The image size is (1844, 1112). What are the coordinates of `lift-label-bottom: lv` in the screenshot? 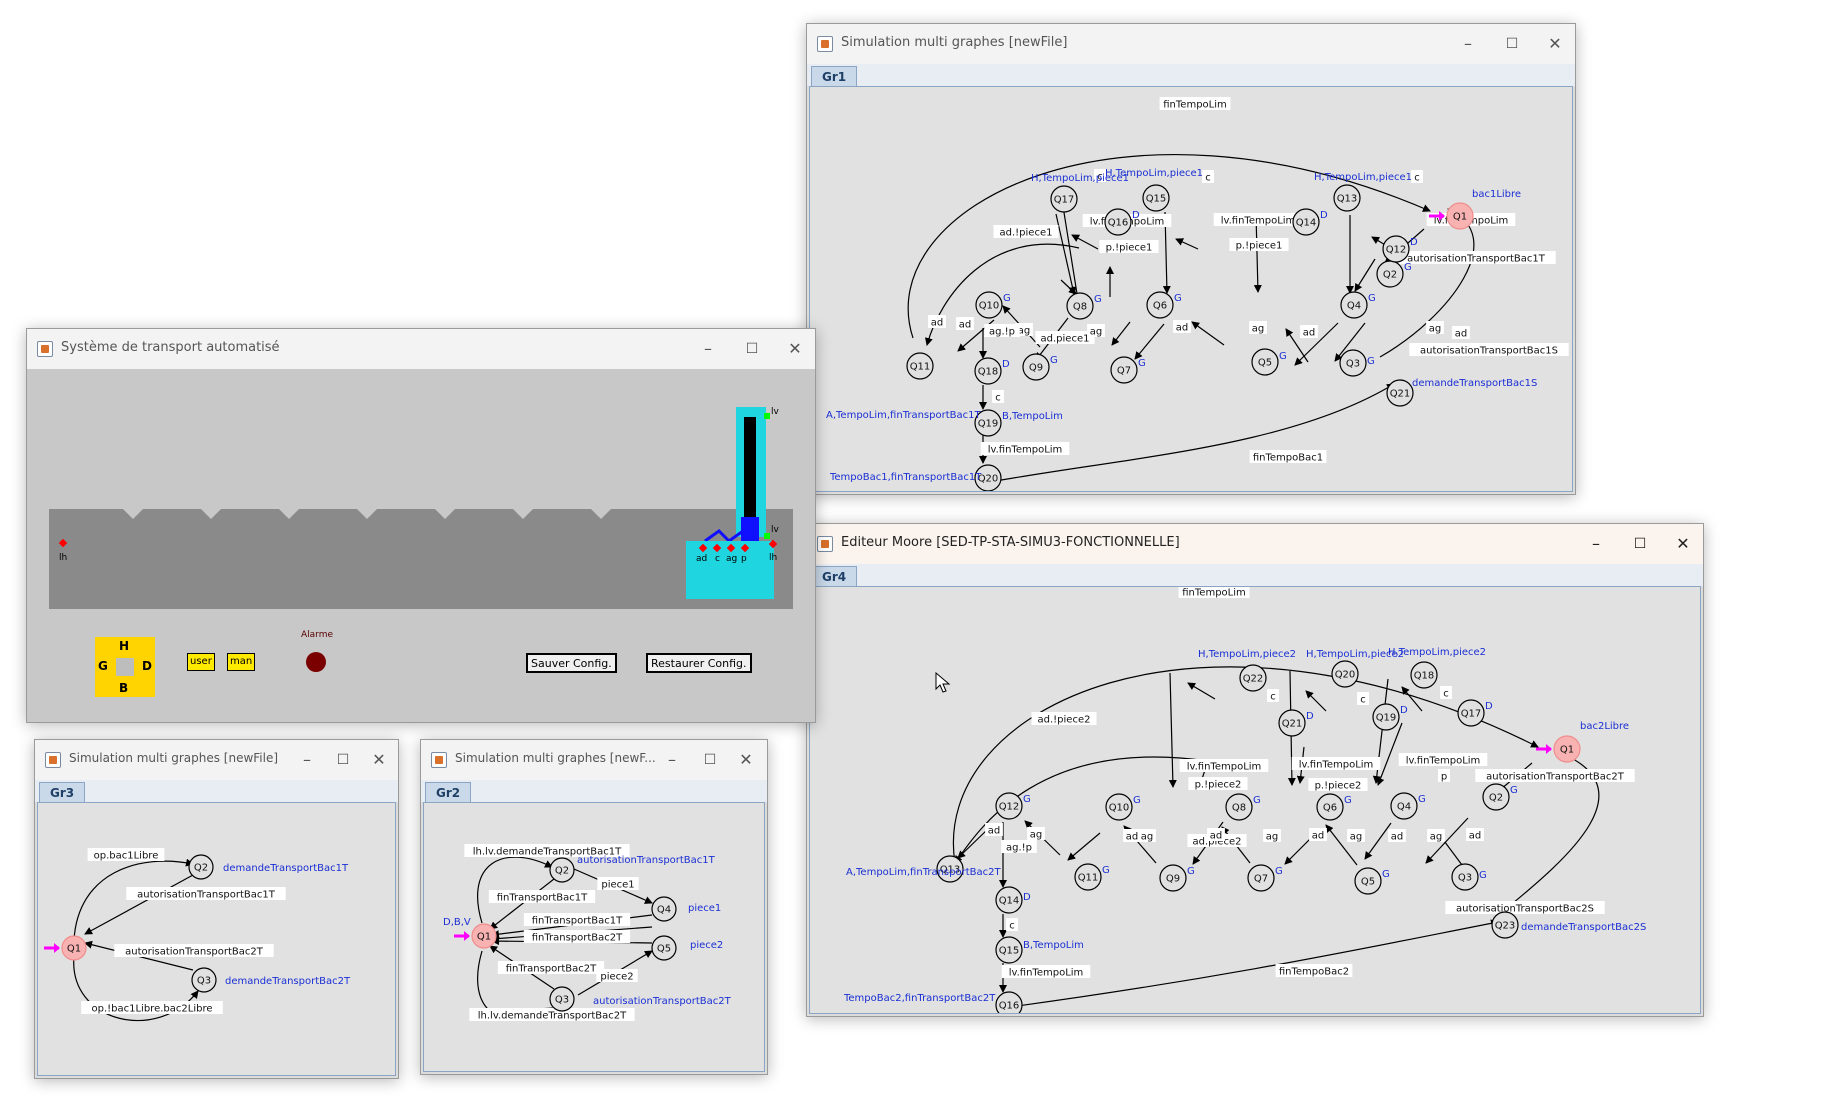 It's located at (775, 530).